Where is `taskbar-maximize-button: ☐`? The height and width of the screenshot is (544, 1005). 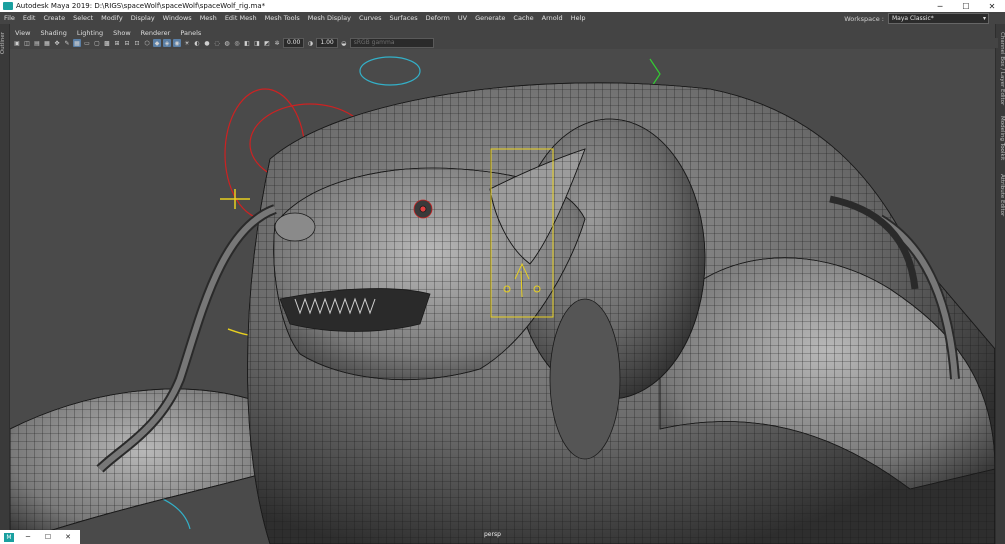 taskbar-maximize-button: ☐ is located at coordinates (48, 537).